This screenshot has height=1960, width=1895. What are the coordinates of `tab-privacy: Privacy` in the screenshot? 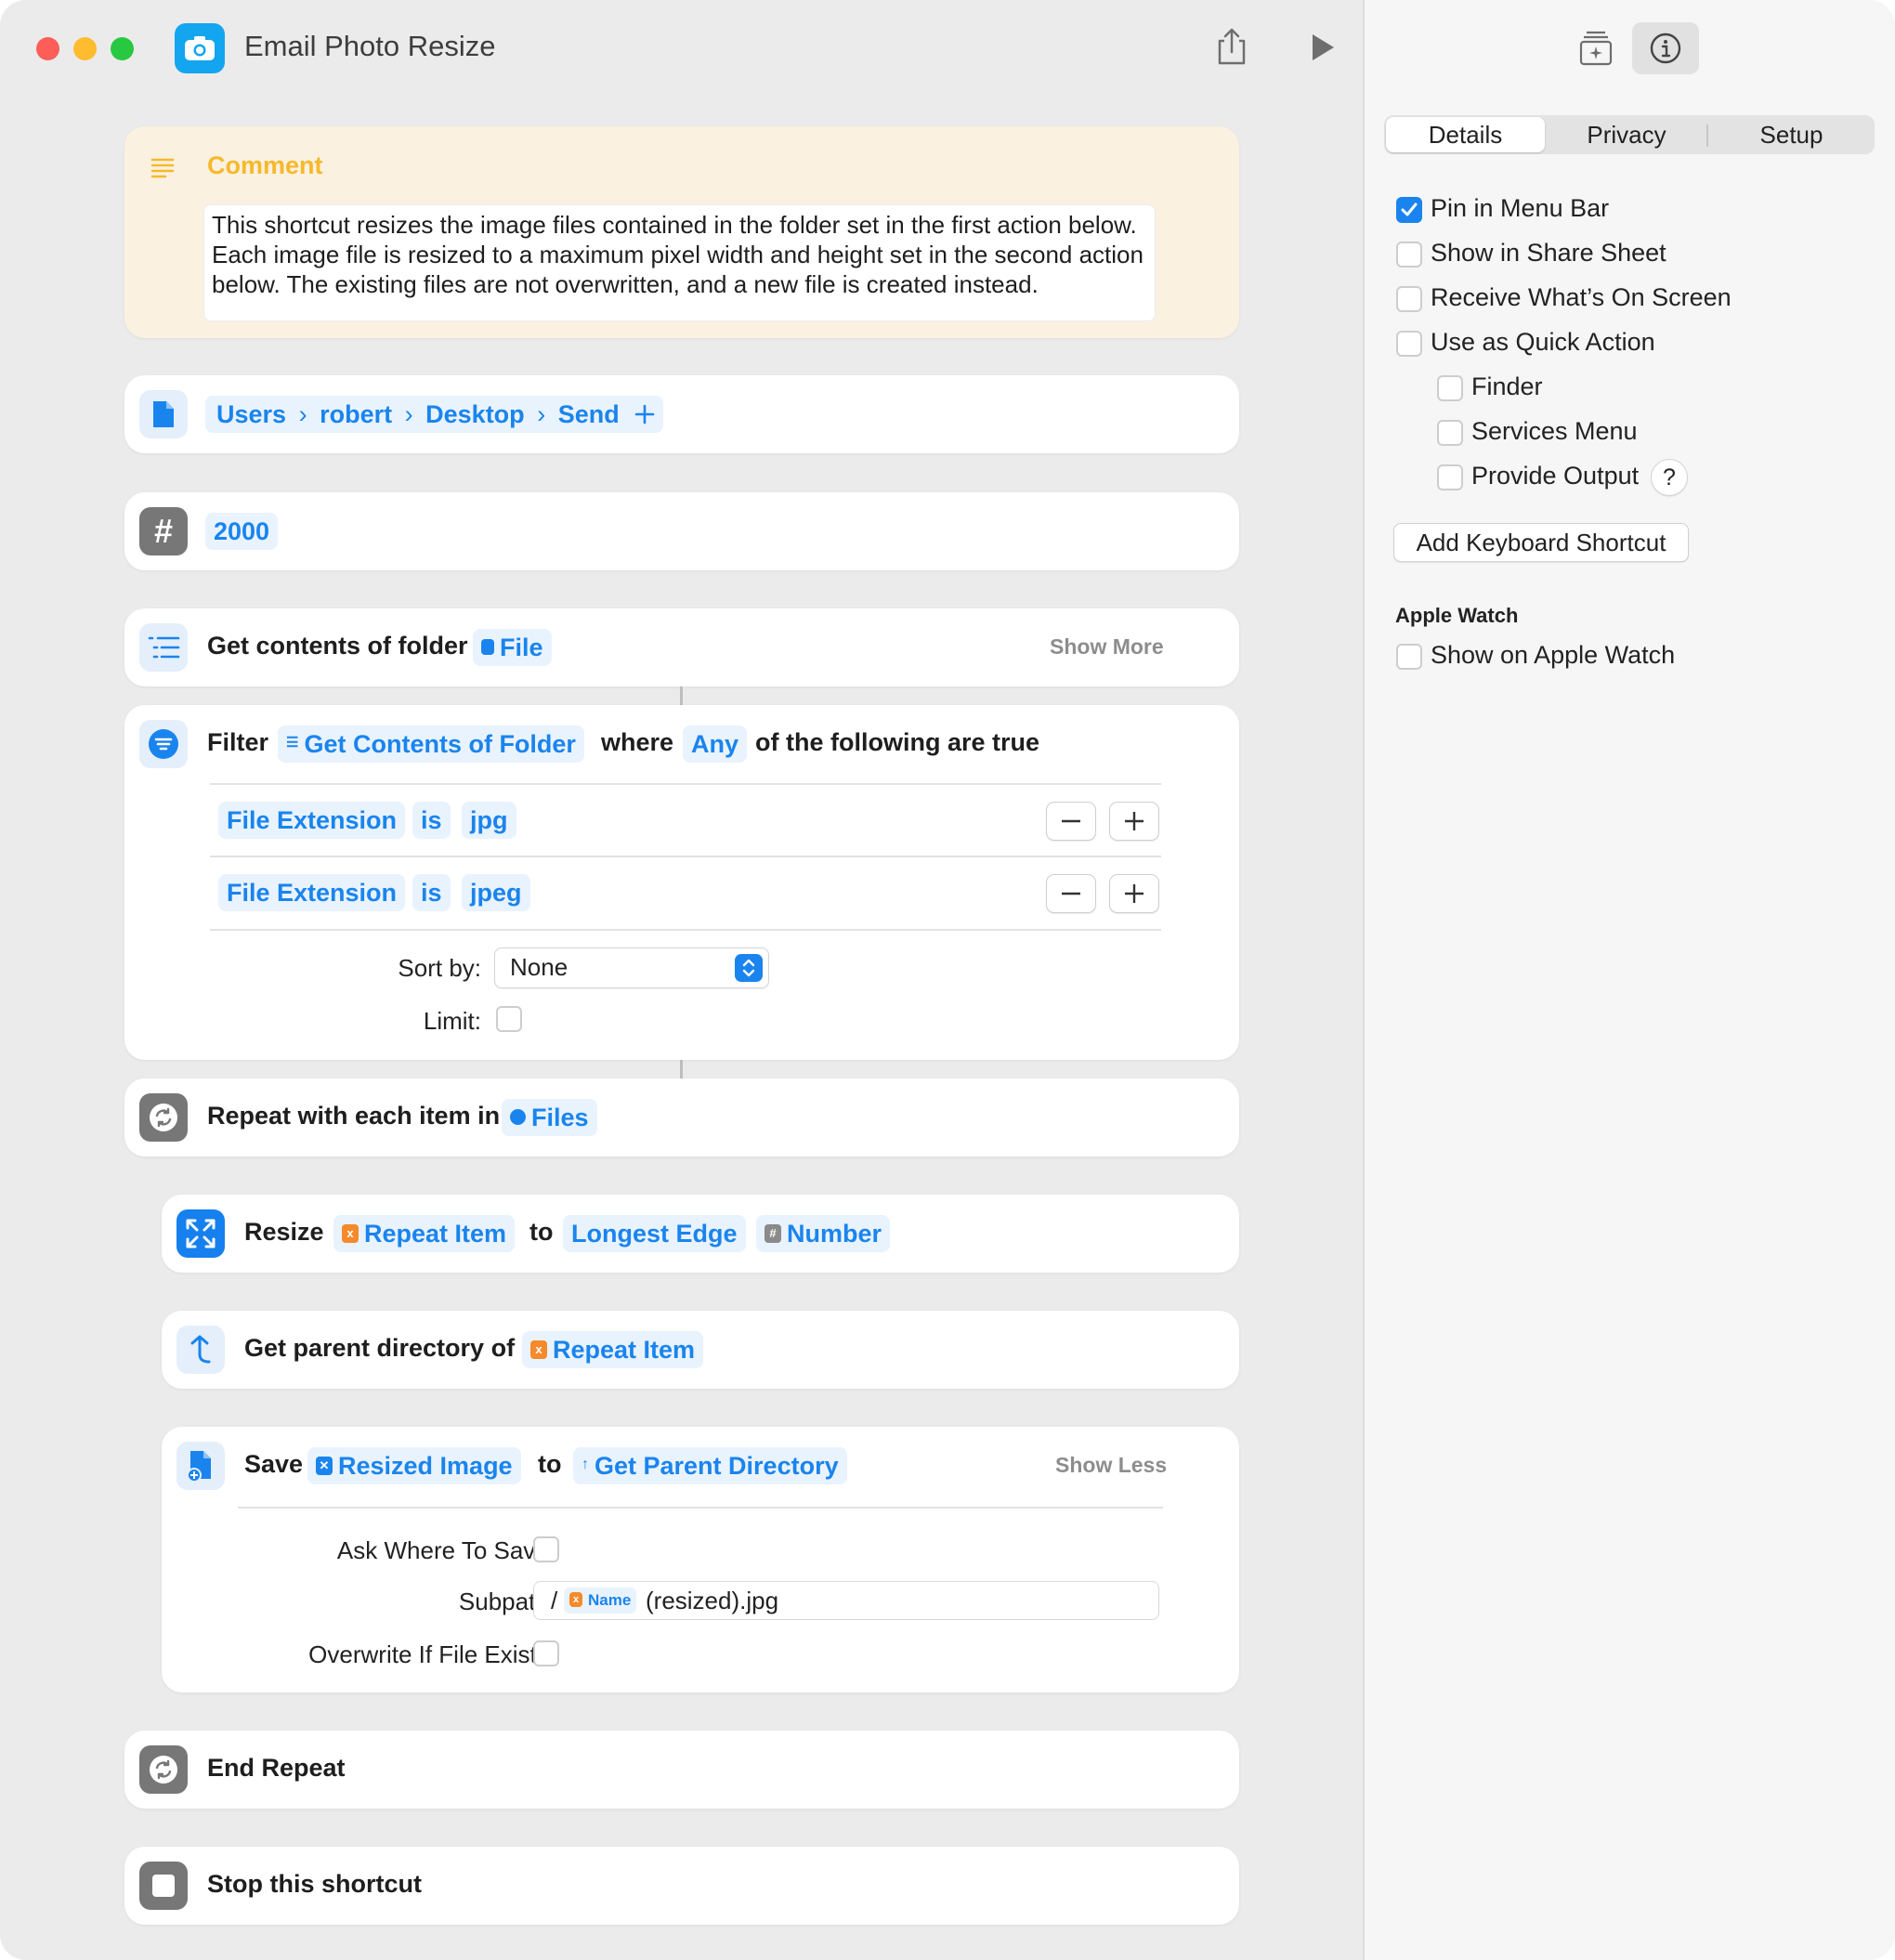 It's located at (1626, 135).